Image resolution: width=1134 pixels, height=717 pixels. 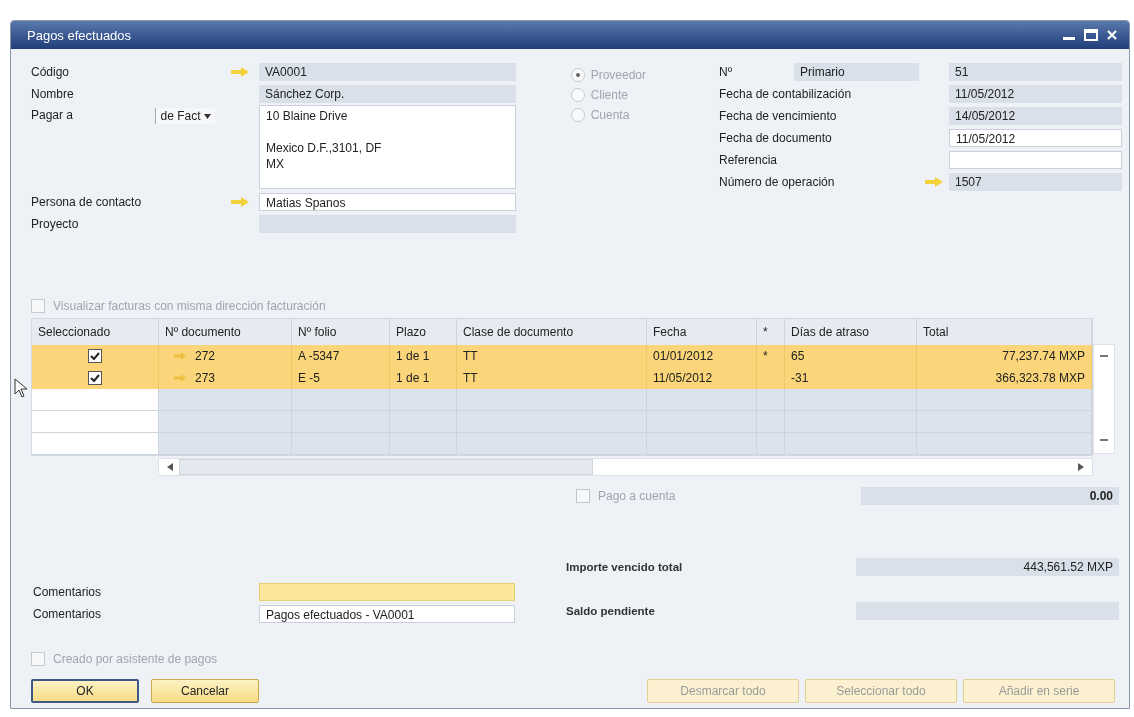 What do you see at coordinates (1104, 399) in the screenshot?
I see `vertical-scrollbar` at bounding box center [1104, 399].